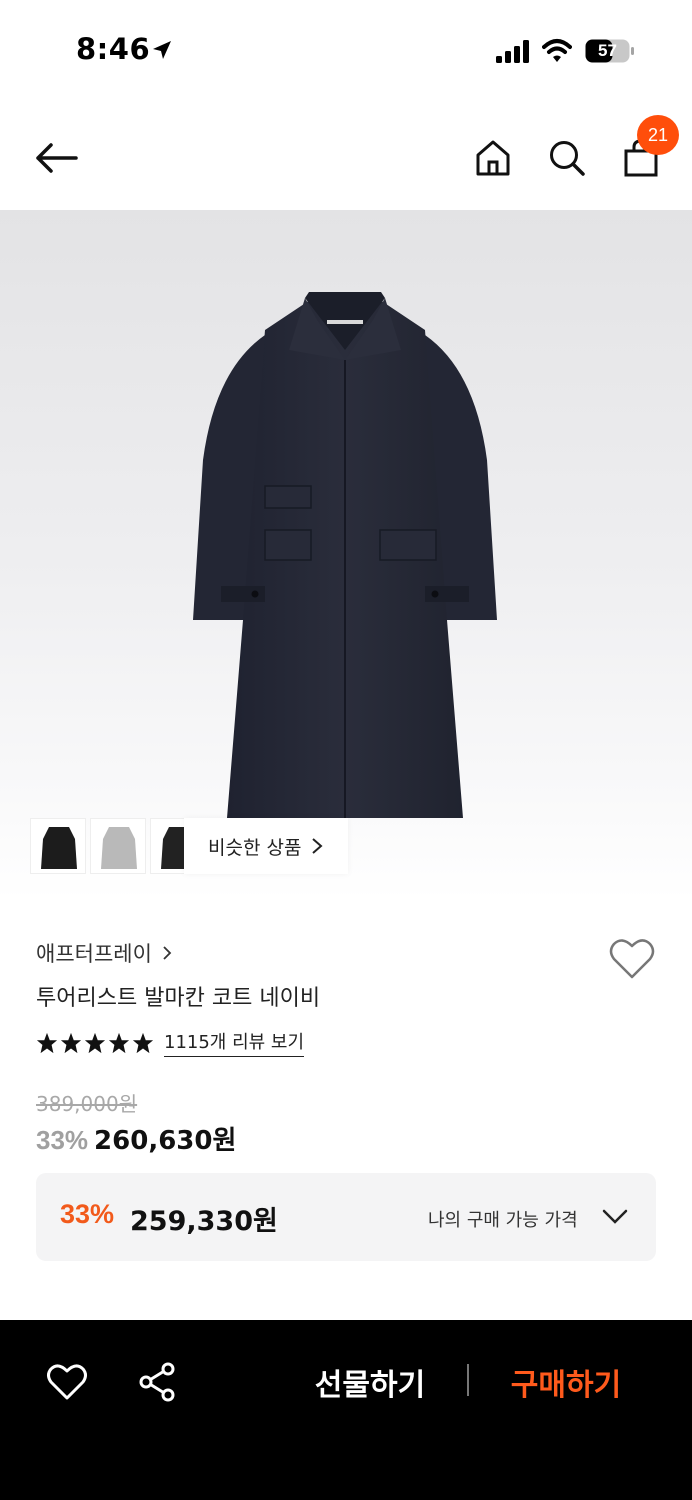  What do you see at coordinates (346, 1410) in the screenshot?
I see `bottom-action-bar: 선물하기 구매하기` at bounding box center [346, 1410].